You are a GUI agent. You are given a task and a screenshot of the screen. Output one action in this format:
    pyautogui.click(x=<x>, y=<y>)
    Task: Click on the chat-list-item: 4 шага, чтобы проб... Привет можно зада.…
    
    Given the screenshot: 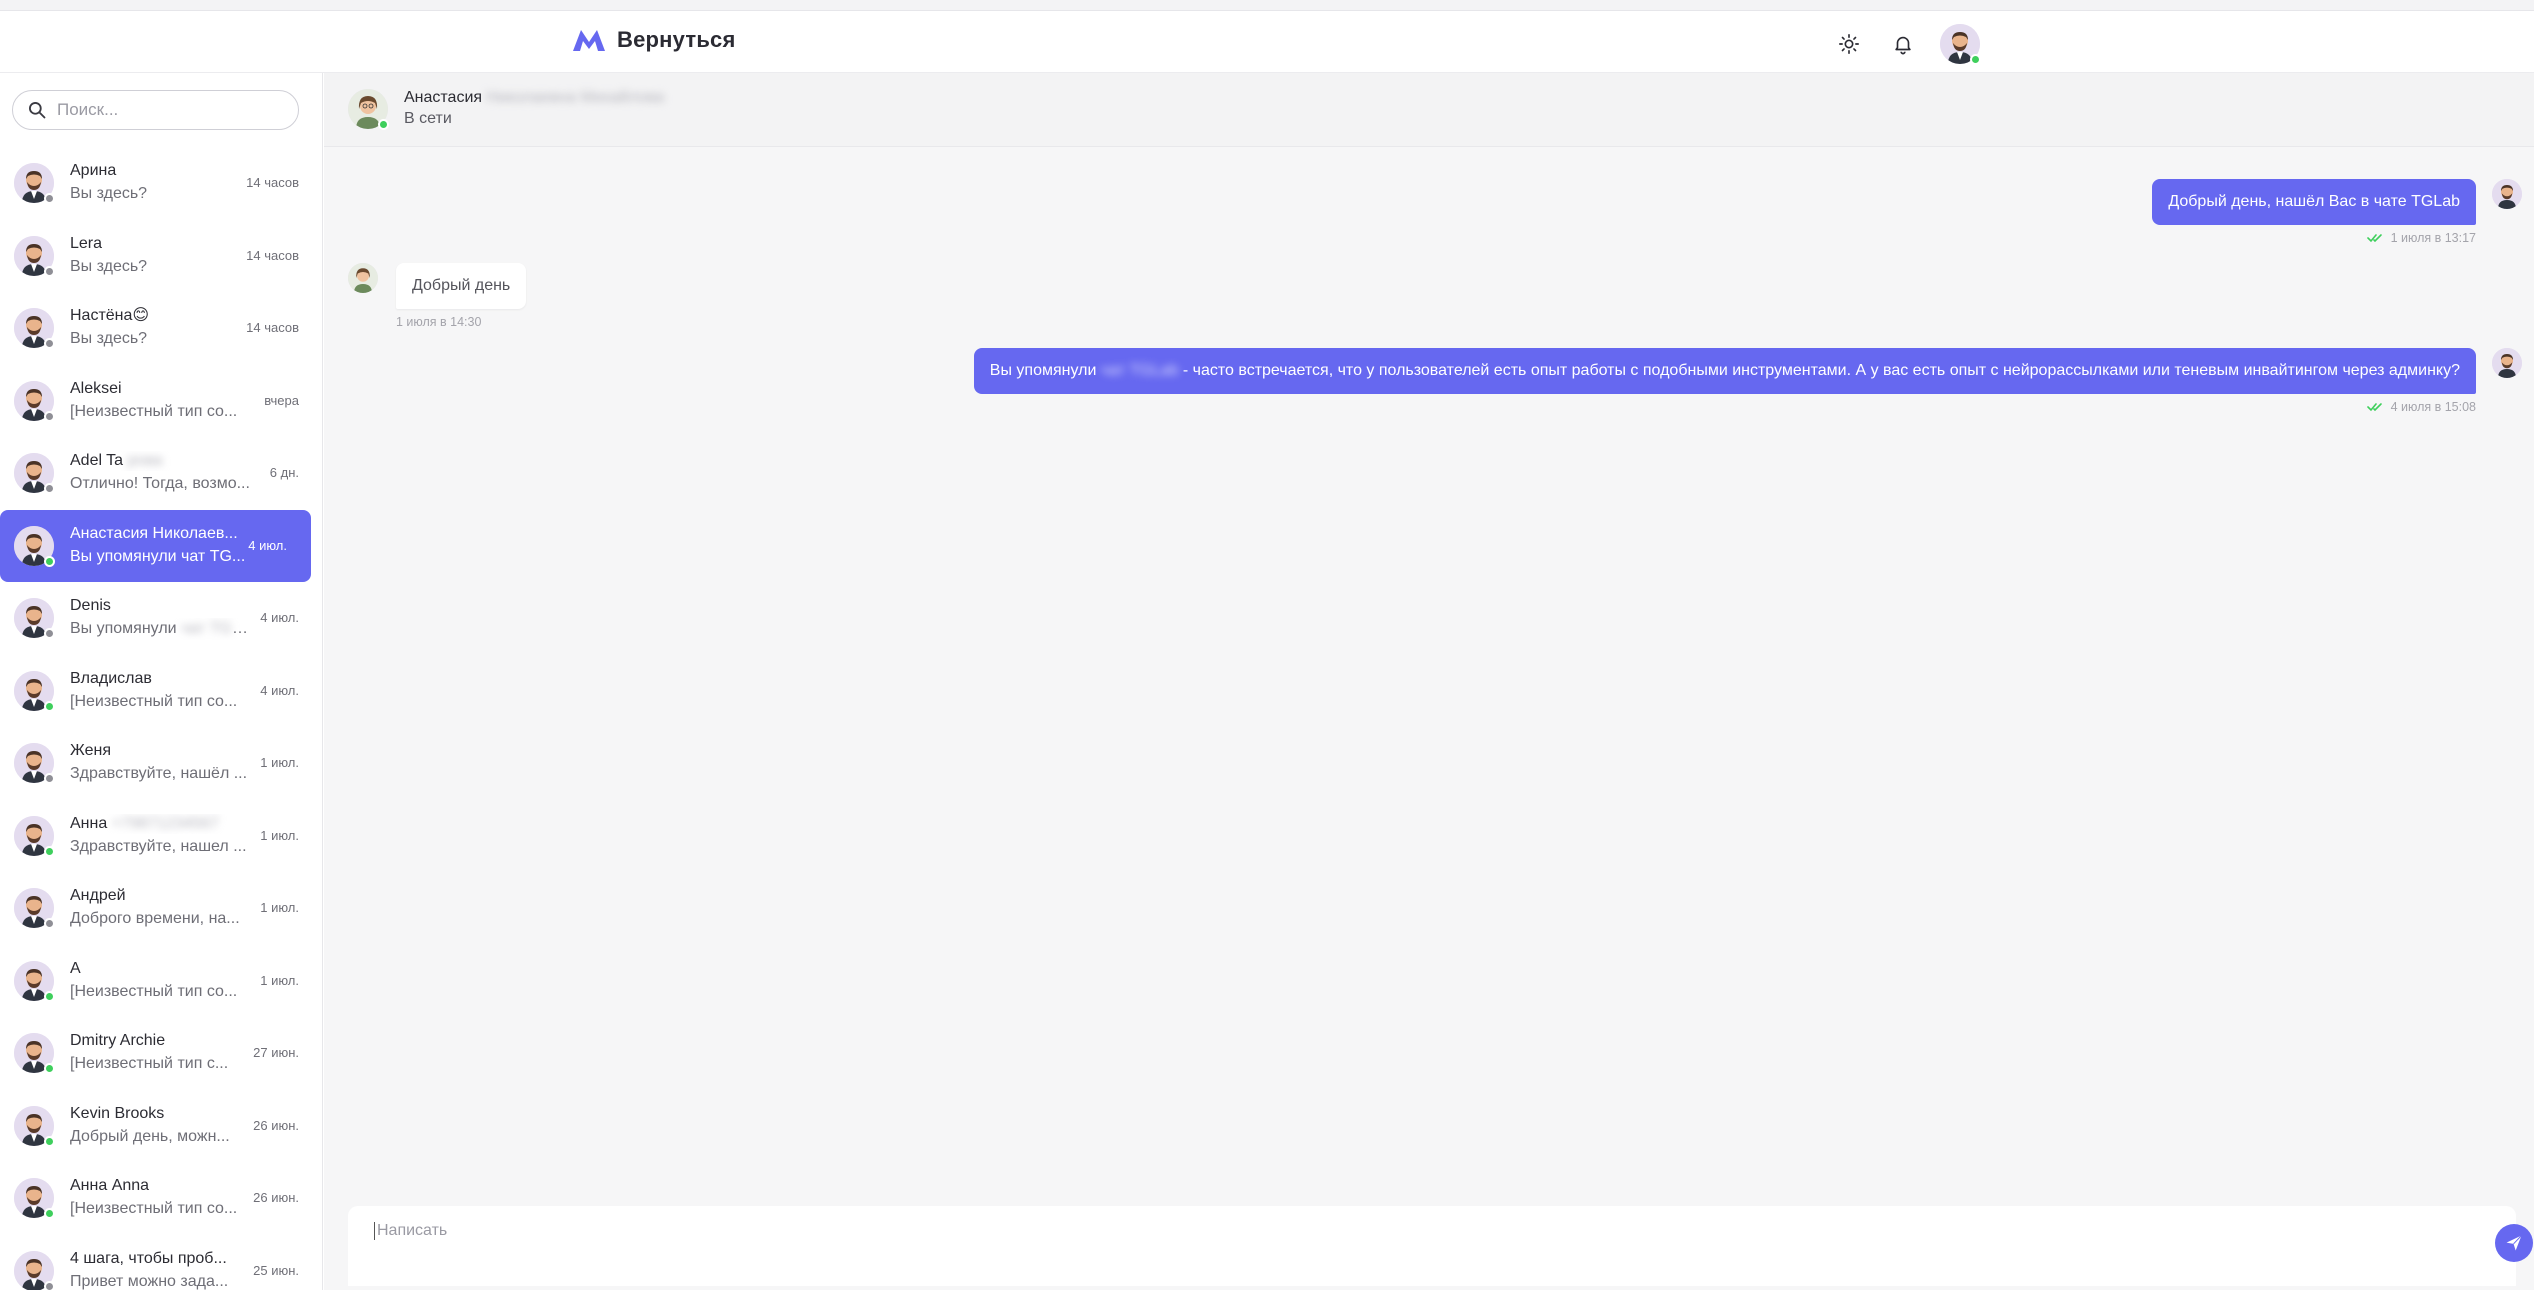 What is the action you would take?
    pyautogui.click(x=161, y=1262)
    